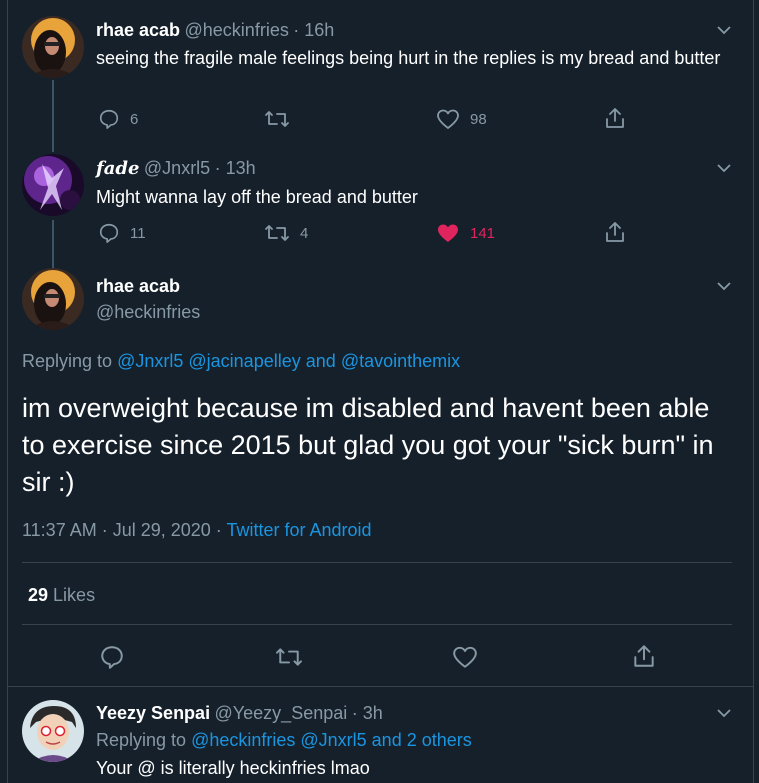 The height and width of the screenshot is (783, 759). What do you see at coordinates (448, 233) in the screenshot?
I see `heart-filled-icon` at bounding box center [448, 233].